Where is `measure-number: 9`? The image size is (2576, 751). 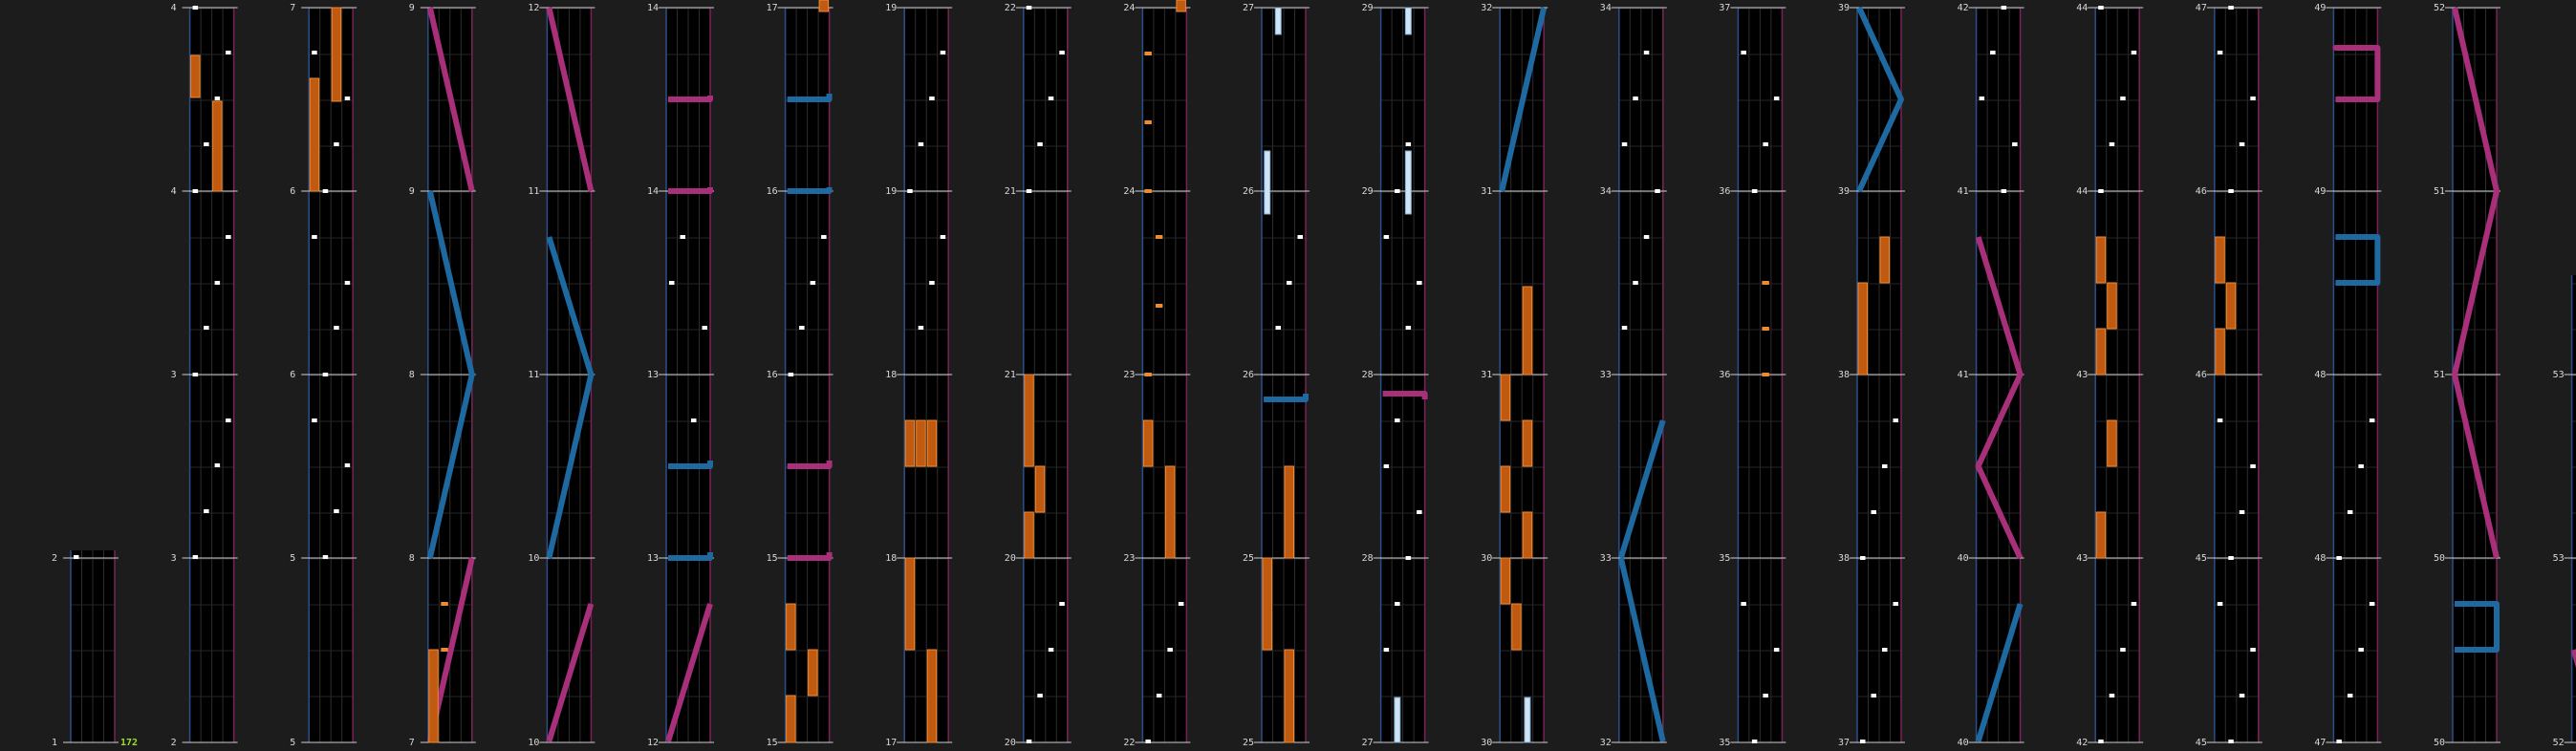
measure-number: 9 is located at coordinates (412, 191).